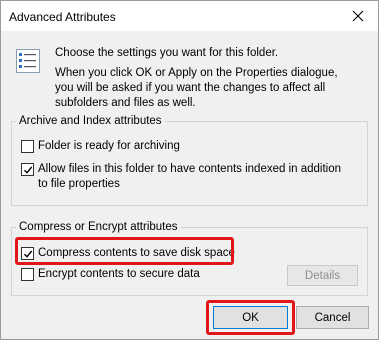 The height and width of the screenshot is (340, 379). I want to click on archive-index-legend: Archive and Index attributes, so click(90, 121).